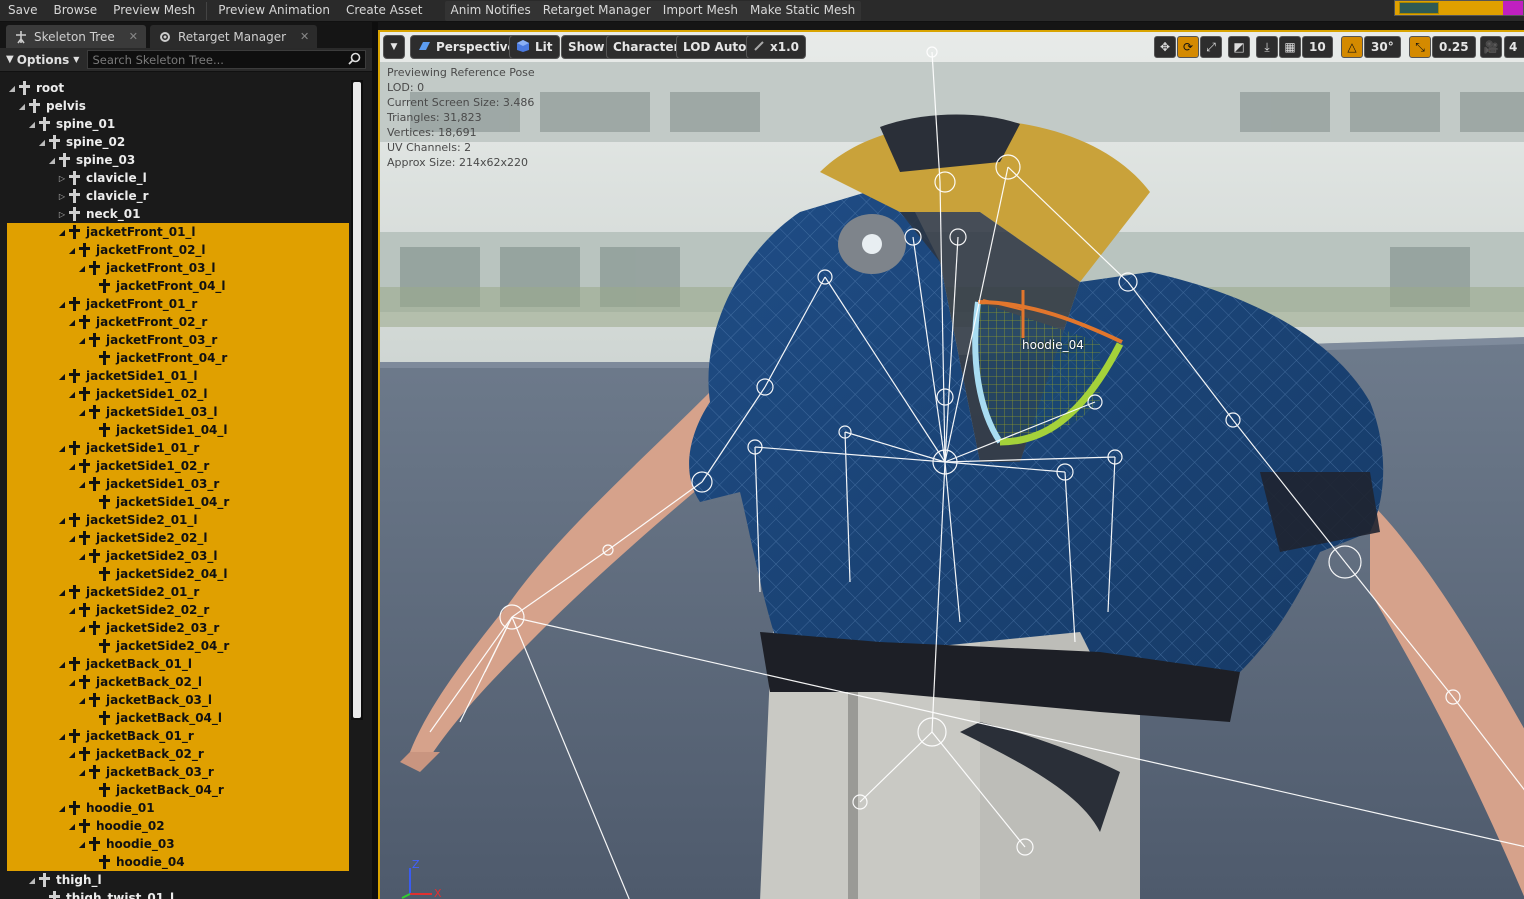  Describe the element at coordinates (534, 47) in the screenshot. I see `lit-button: Lit` at that location.